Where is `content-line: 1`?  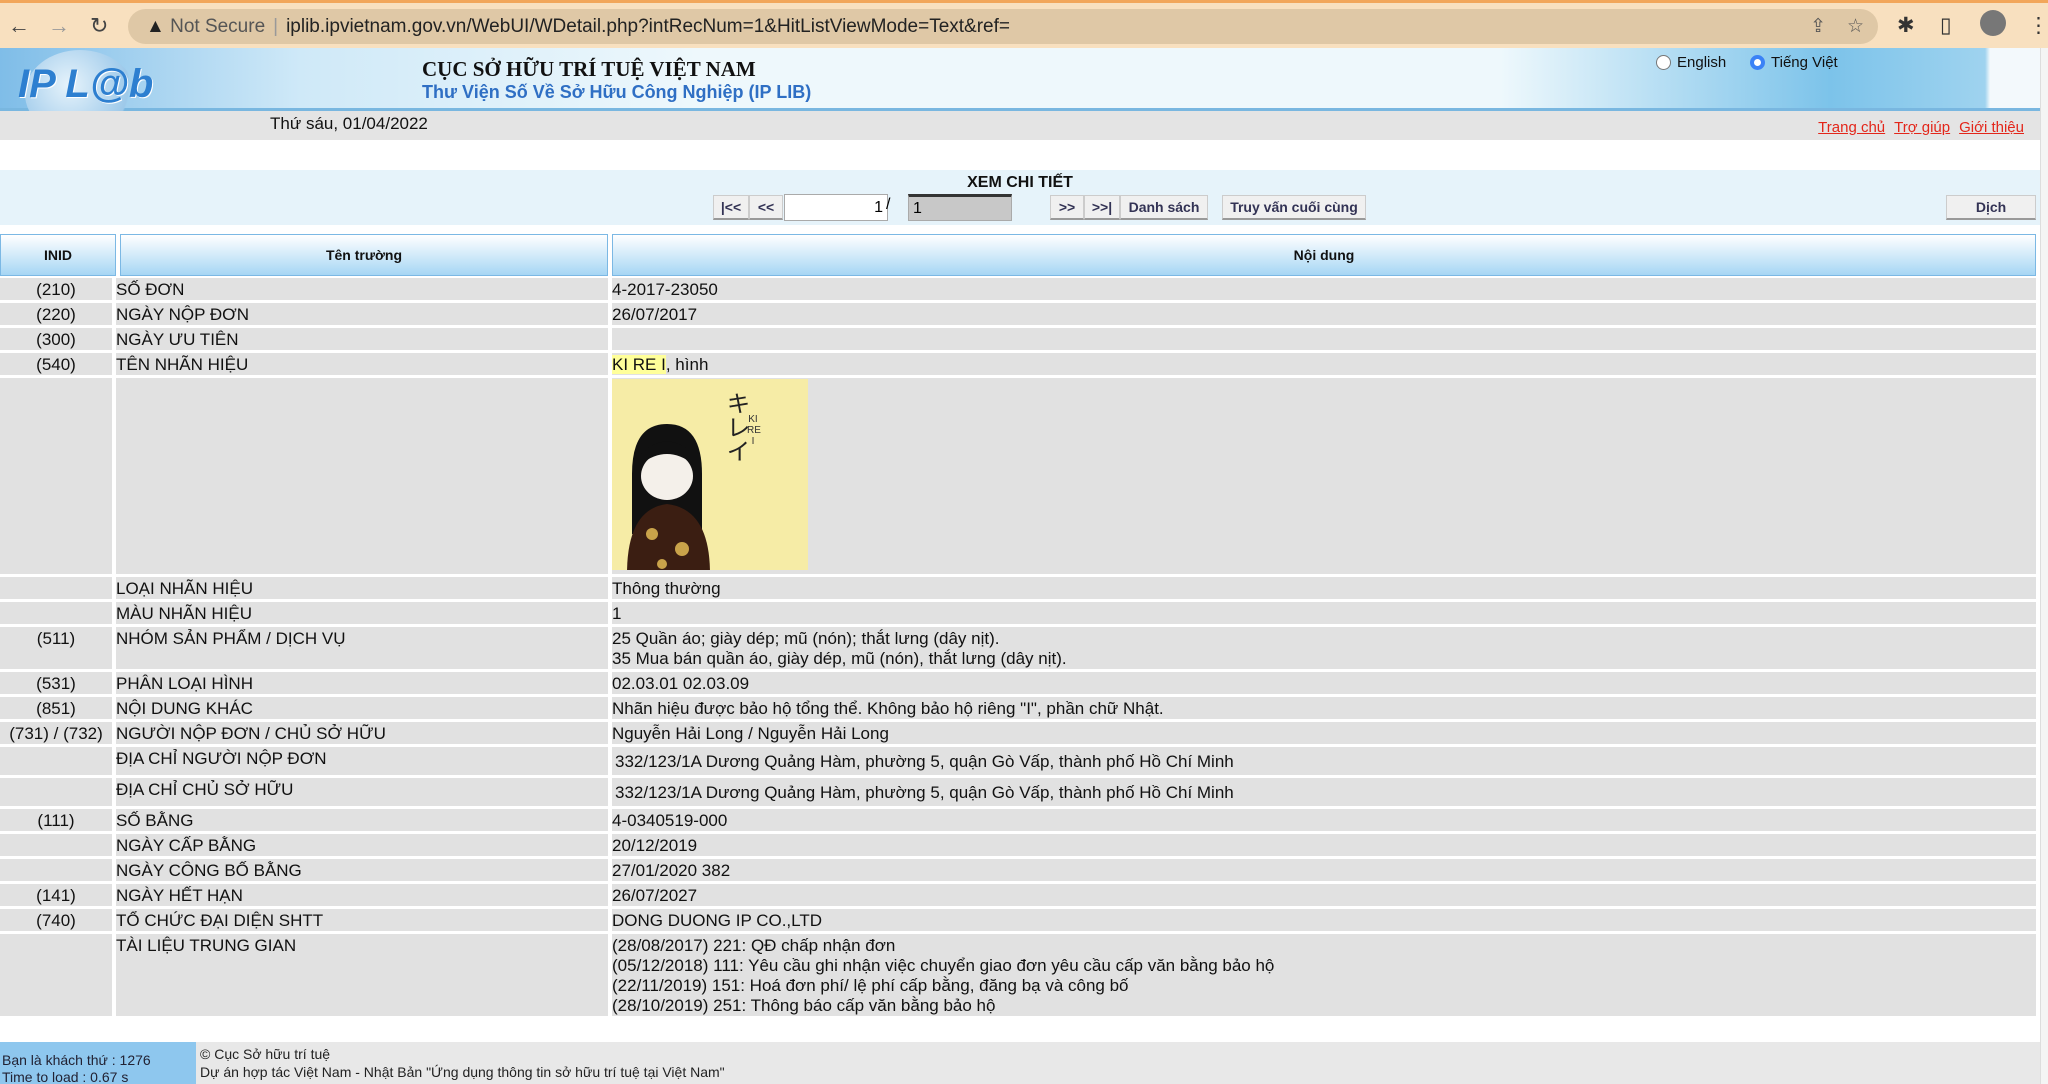
content-line: 1 is located at coordinates (617, 613).